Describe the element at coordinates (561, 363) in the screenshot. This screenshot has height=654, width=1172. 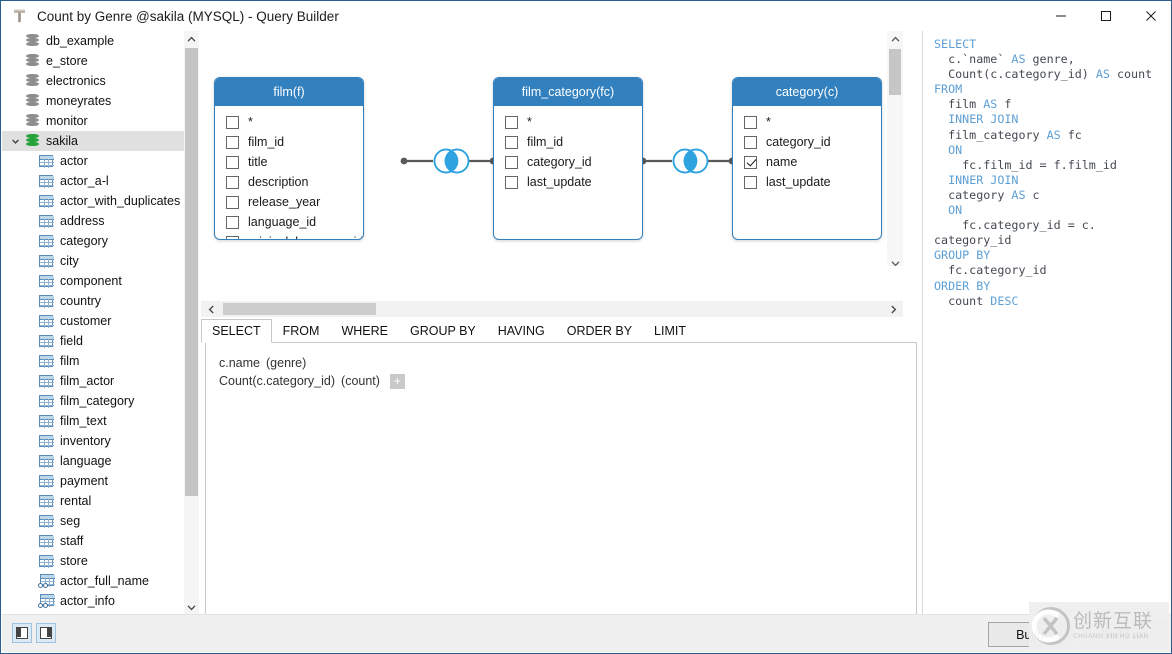
I see `select-expression-item: c.name (genre)` at that location.